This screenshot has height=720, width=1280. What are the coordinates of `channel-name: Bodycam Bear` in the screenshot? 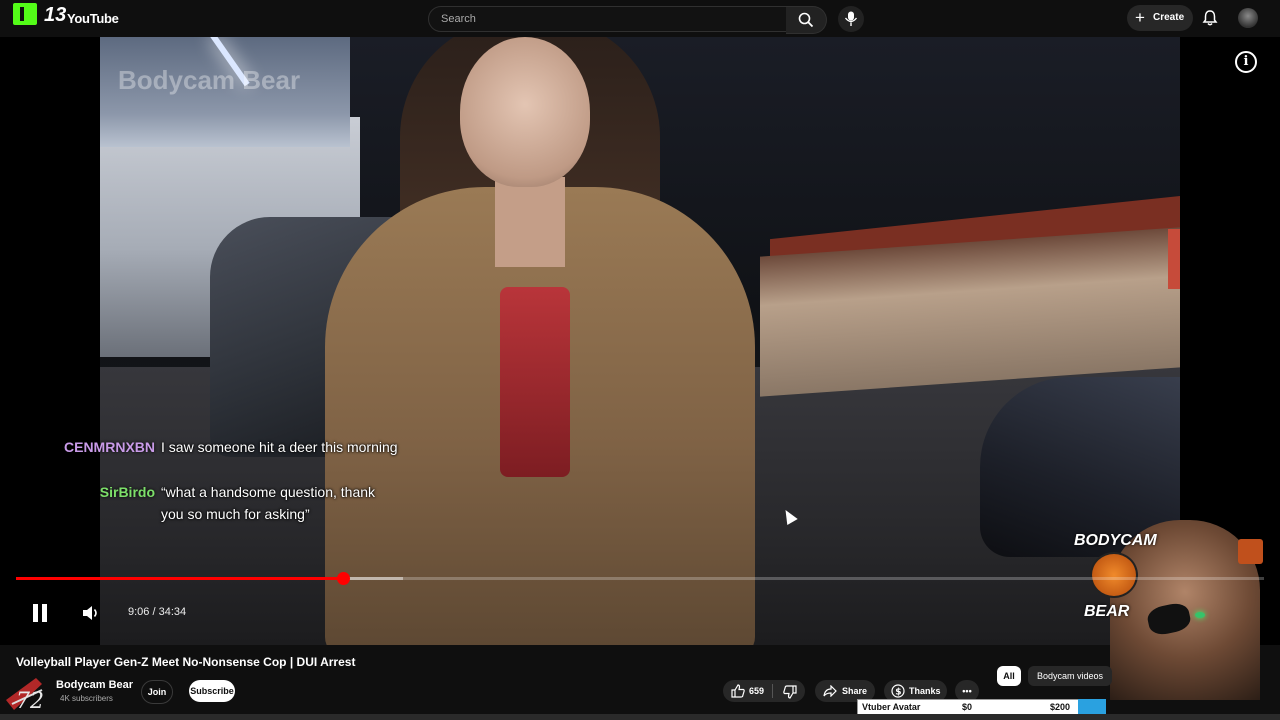 It's located at (94, 685).